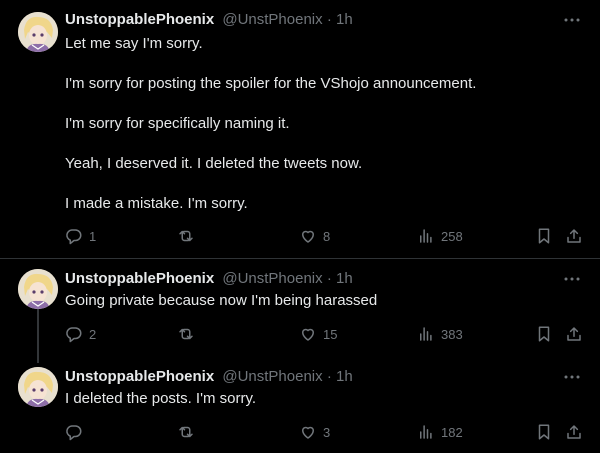  Describe the element at coordinates (93, 236) in the screenshot. I see `reply-count: 1` at that location.